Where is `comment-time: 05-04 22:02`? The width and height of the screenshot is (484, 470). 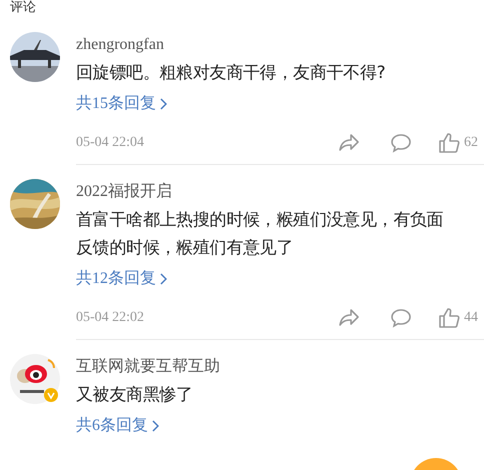
comment-time: 05-04 22:02 is located at coordinates (111, 318).